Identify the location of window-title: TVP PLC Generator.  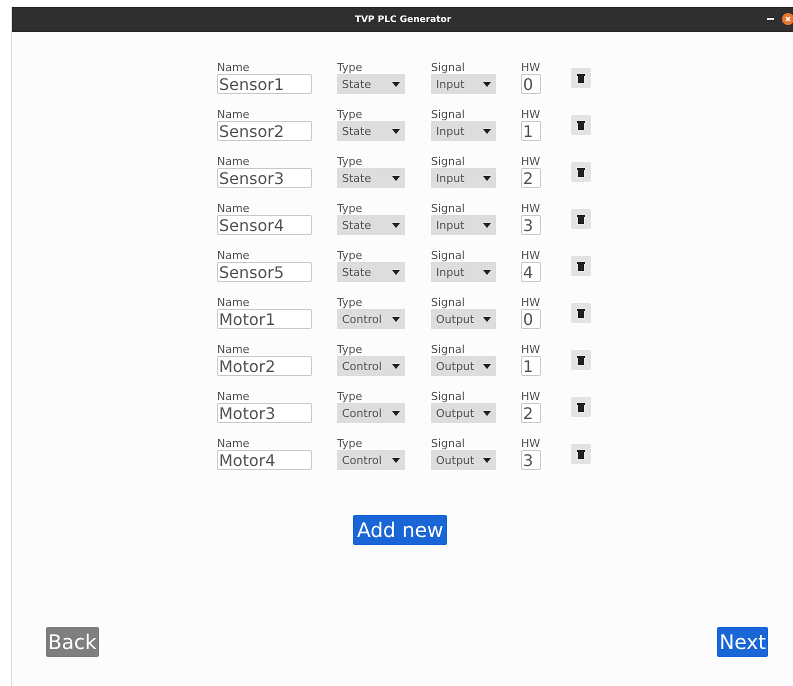
(403, 19).